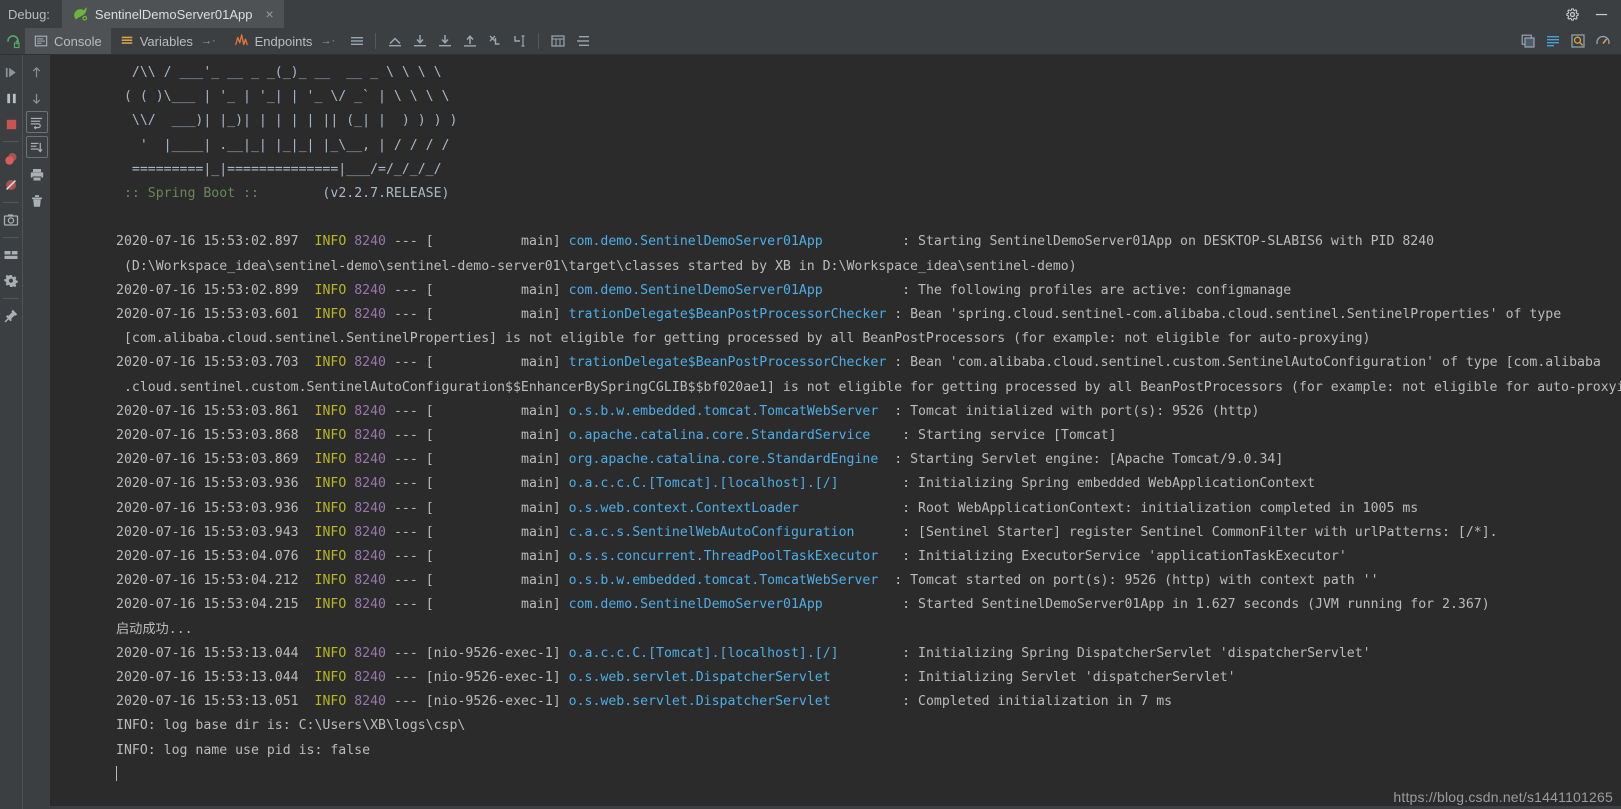 The height and width of the screenshot is (809, 1621). I want to click on settings-icon, so click(11, 281).